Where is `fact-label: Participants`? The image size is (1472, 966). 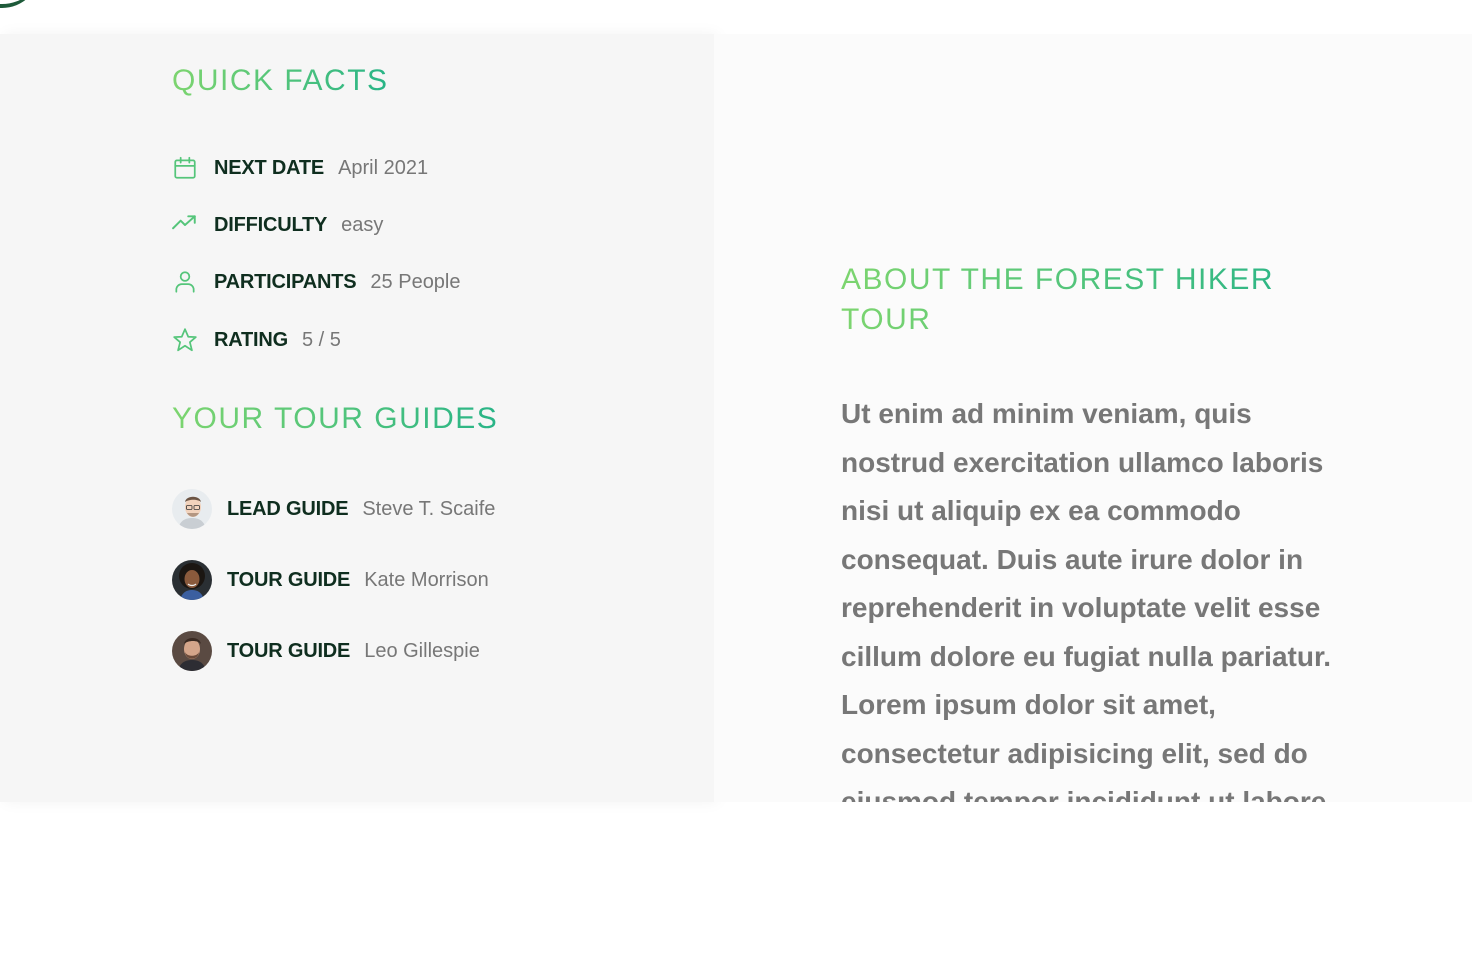
fact-label: Participants is located at coordinates (285, 281).